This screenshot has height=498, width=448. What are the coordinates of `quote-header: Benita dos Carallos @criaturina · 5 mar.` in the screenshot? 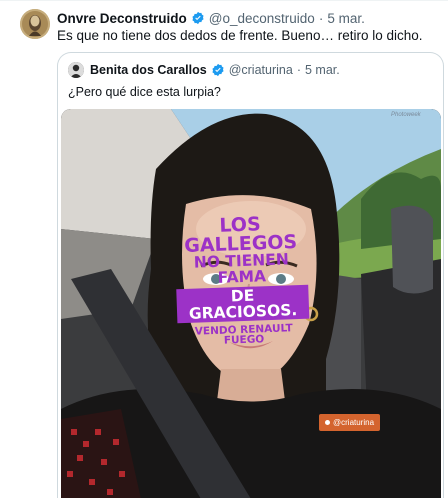 It's located at (204, 70).